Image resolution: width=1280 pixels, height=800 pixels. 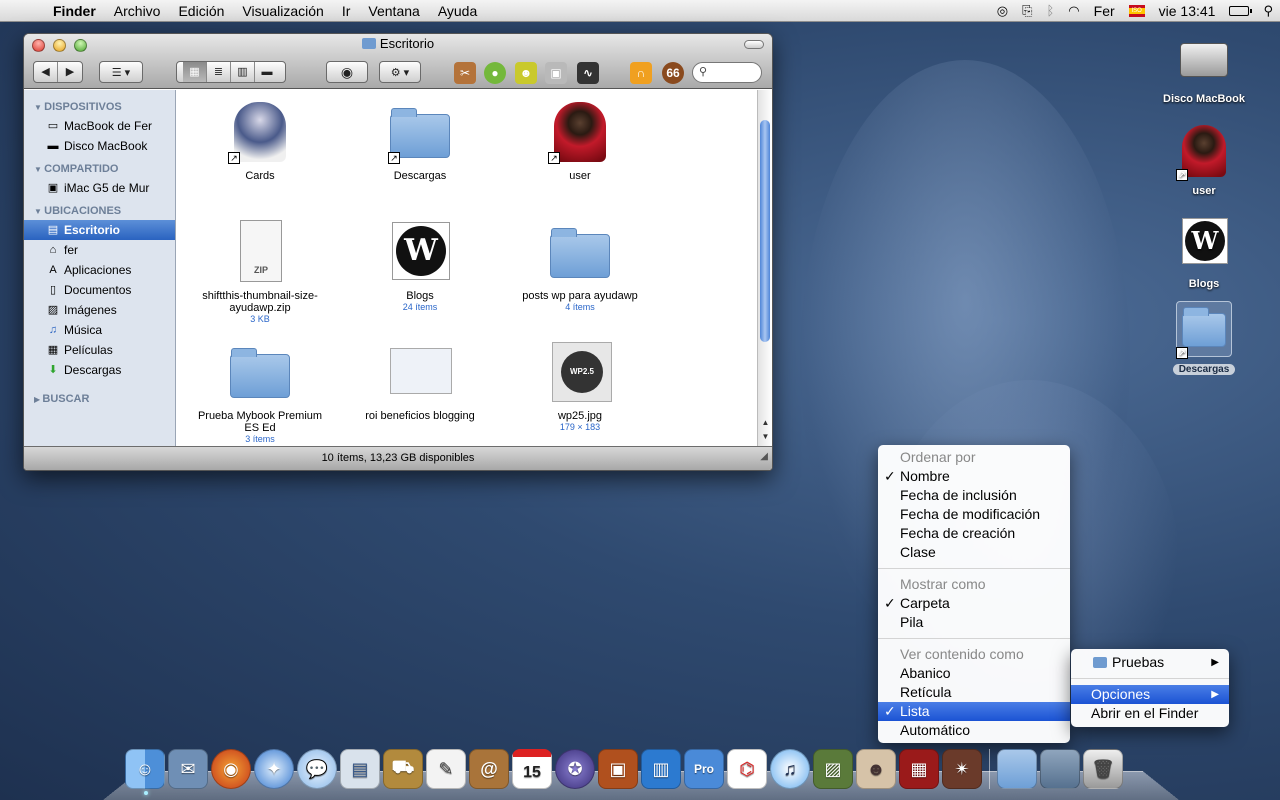 I want to click on mail-dock-icon: ✉, so click(x=188, y=769).